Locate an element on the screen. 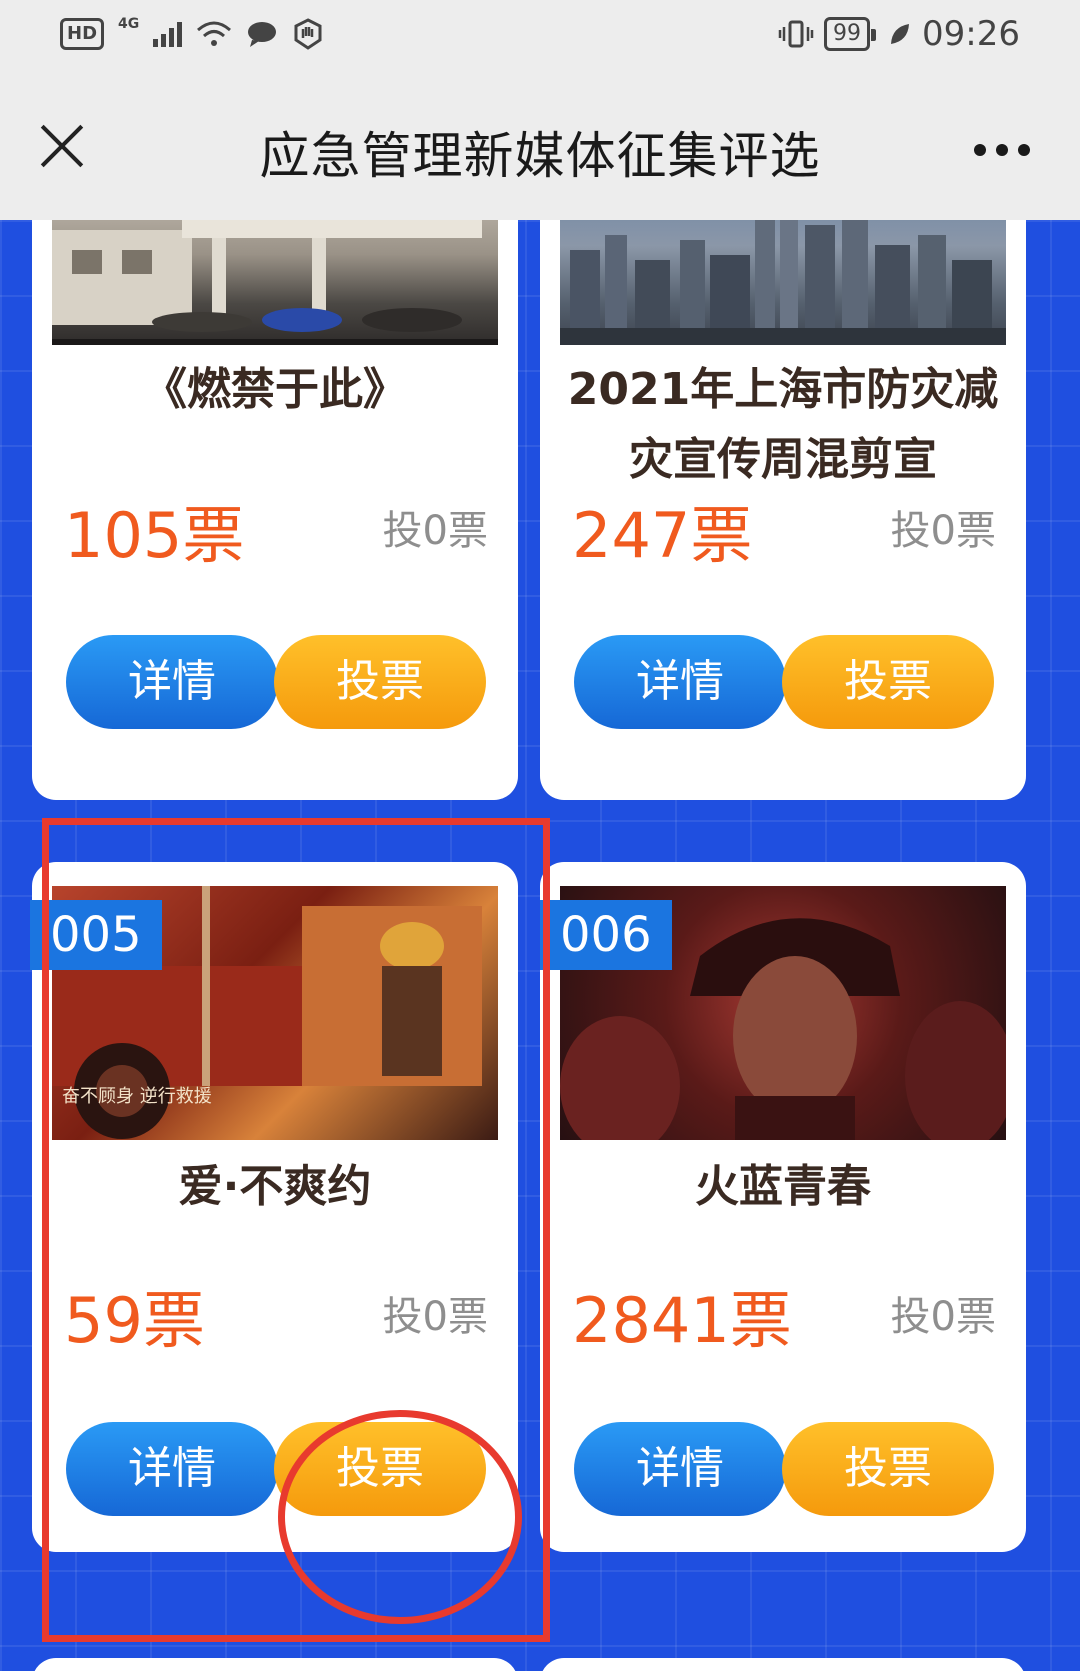  title-bar: 应急管理新媒体征集评选 is located at coordinates (540, 150).